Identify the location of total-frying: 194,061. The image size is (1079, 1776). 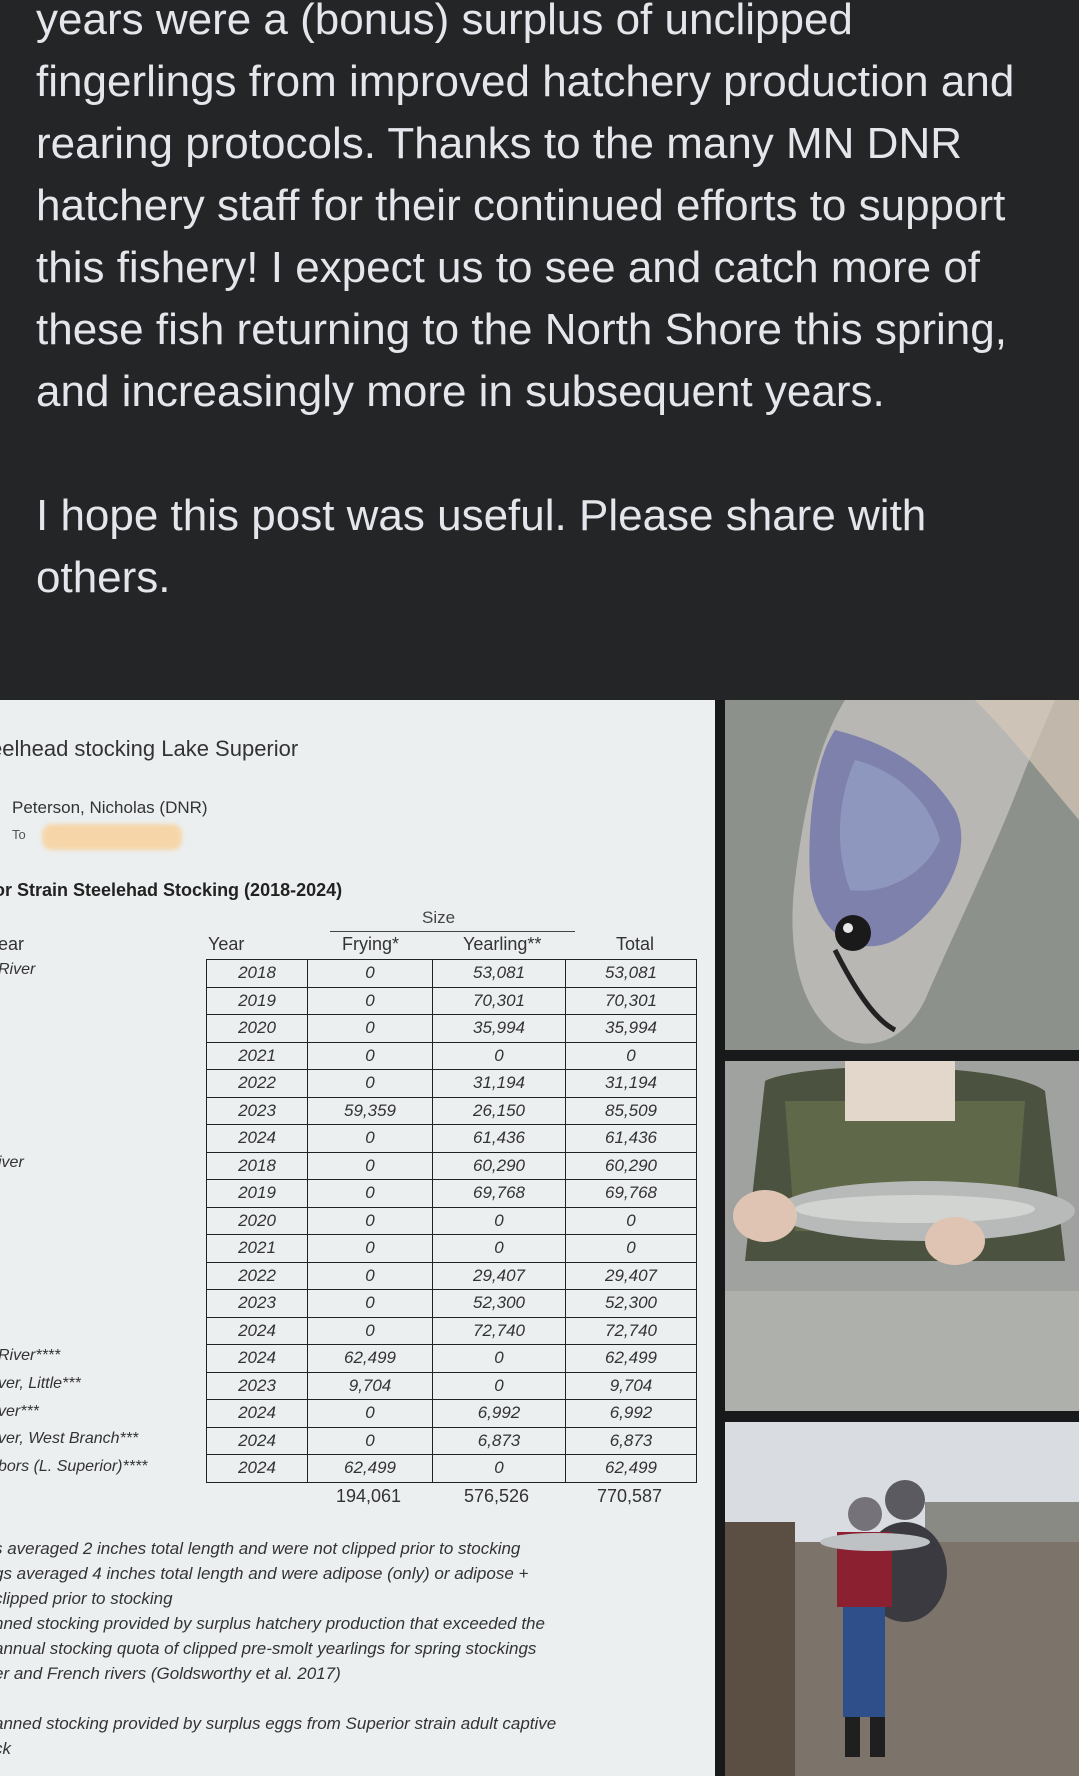
(369, 1496).